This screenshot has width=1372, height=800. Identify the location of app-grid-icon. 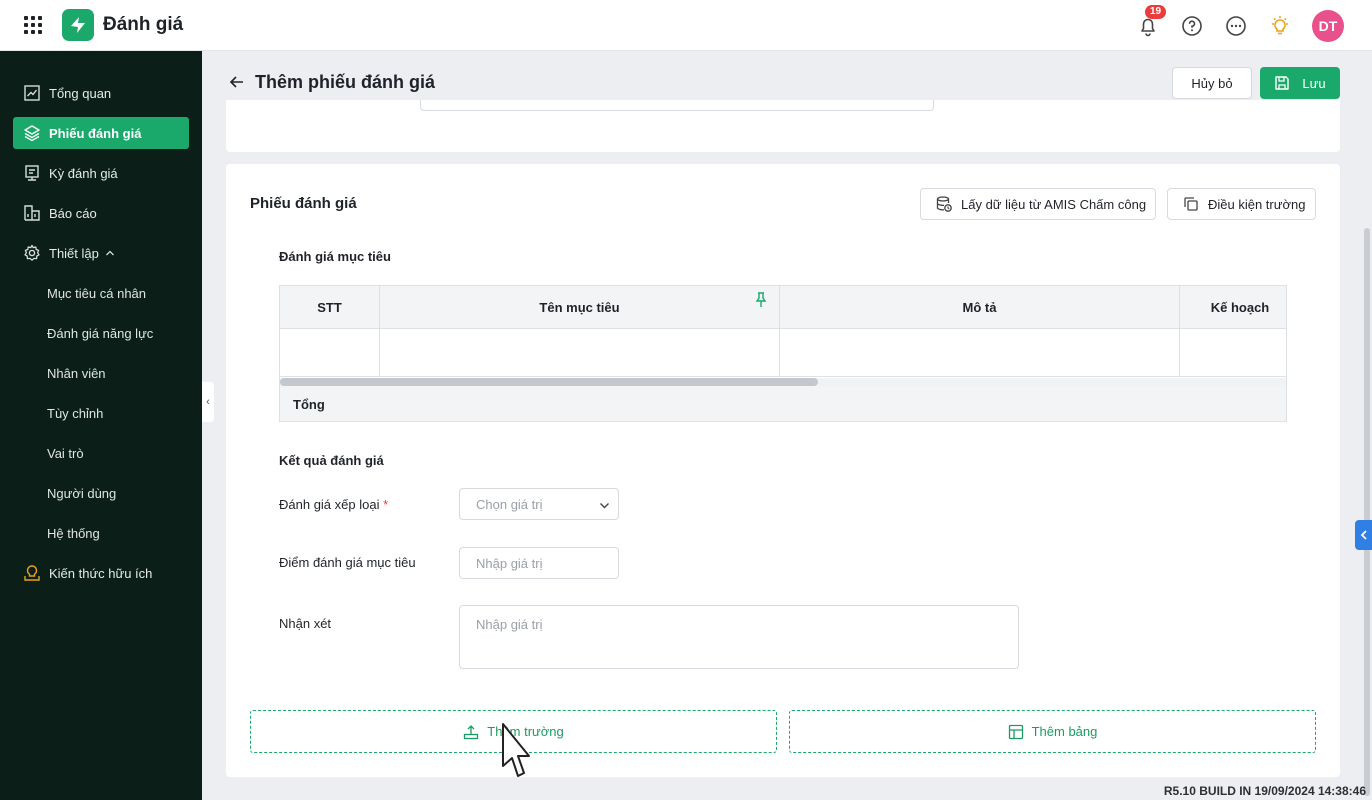
(33, 25).